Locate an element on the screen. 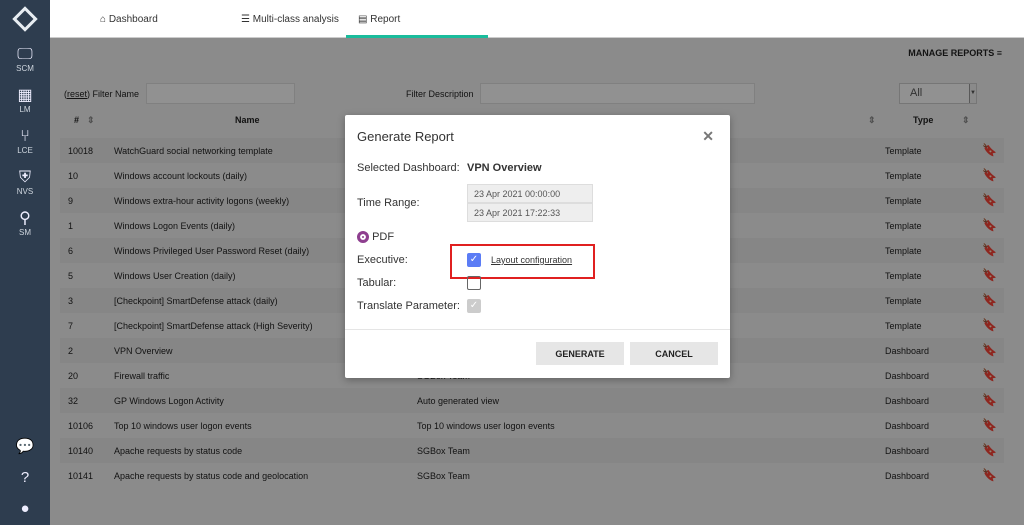 This screenshot has width=1024, height=525. tabular-checkbox is located at coordinates (474, 283).